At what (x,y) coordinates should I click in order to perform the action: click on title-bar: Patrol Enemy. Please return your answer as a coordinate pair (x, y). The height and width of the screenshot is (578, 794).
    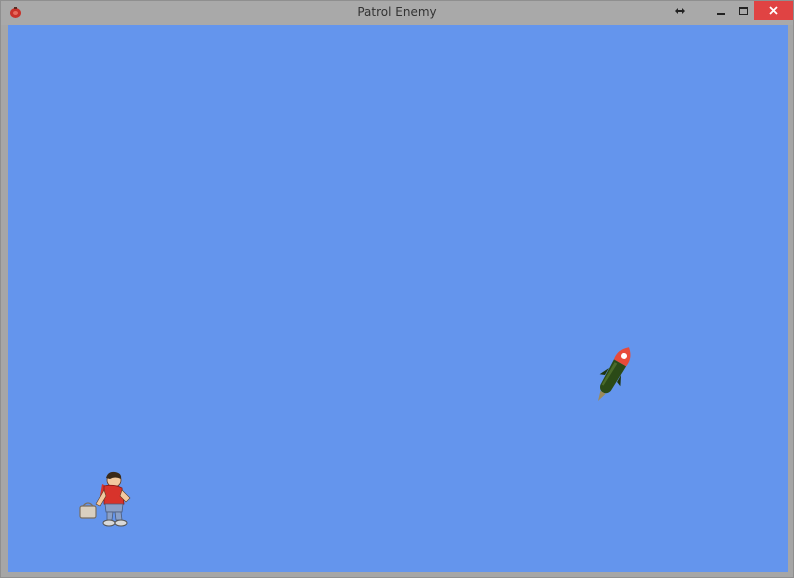
    Looking at the image, I should click on (397, 13).